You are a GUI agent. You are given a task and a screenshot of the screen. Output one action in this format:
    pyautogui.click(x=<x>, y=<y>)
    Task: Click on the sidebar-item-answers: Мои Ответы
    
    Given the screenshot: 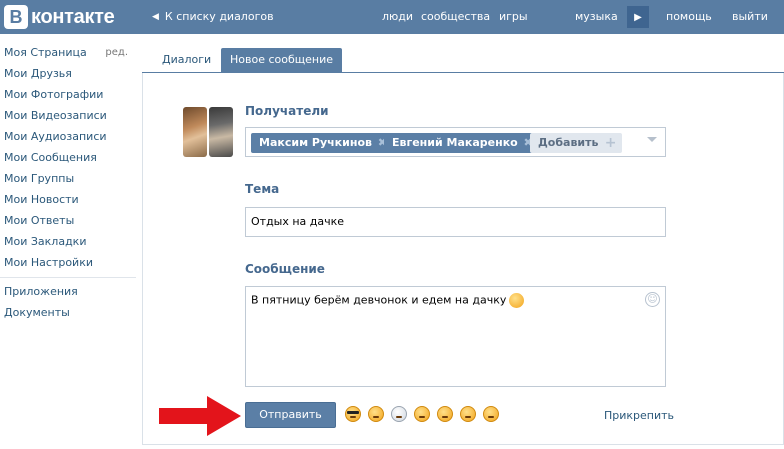 What is the action you would take?
    pyautogui.click(x=68, y=222)
    